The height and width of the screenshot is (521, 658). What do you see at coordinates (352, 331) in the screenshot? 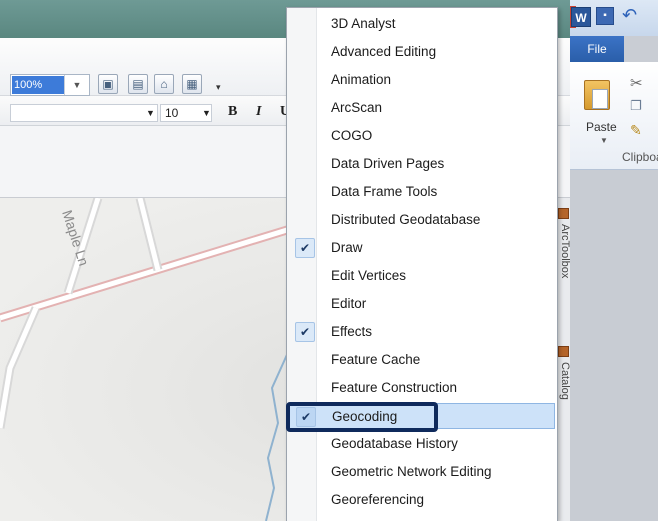
I see `menu-item-label: Effects` at bounding box center [352, 331].